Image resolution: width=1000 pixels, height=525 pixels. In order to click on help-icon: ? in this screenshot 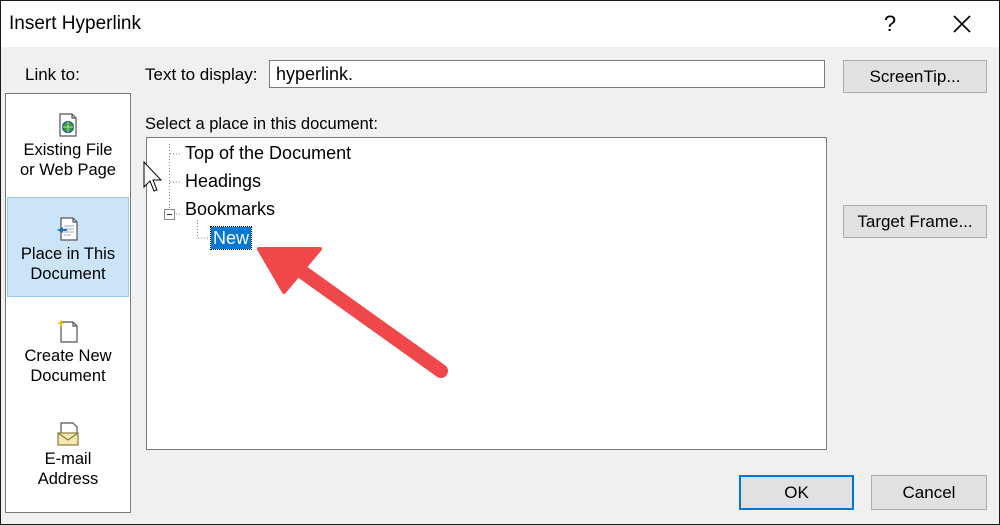, I will do `click(890, 23)`.